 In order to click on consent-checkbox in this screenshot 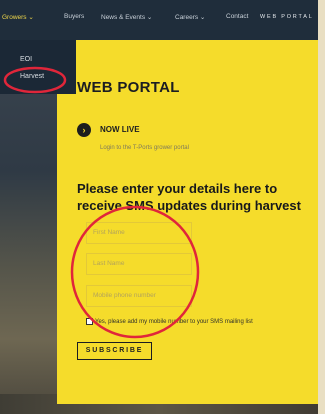, I will do `click(89, 321)`.